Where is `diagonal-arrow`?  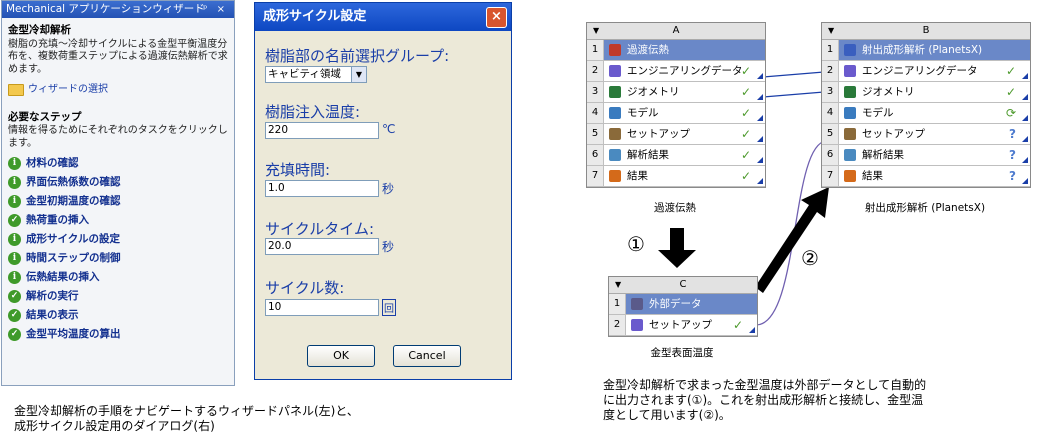
diagonal-arrow is located at coordinates (792, 240).